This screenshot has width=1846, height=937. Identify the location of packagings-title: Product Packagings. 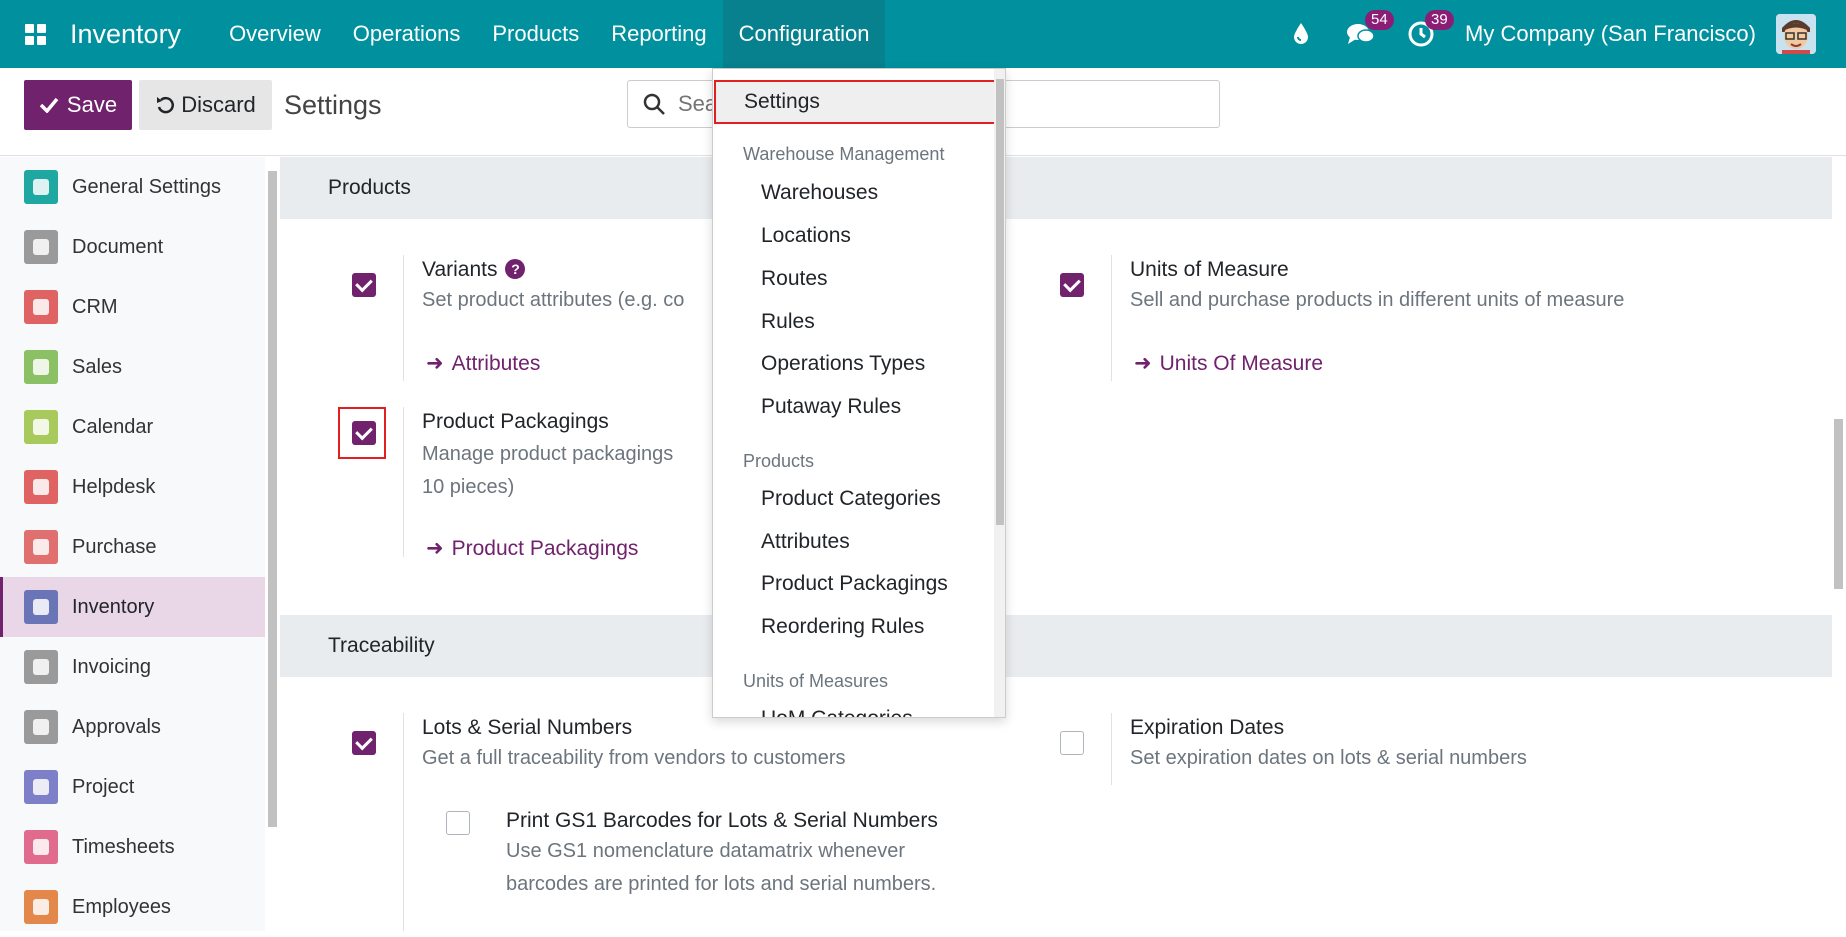
(515, 421).